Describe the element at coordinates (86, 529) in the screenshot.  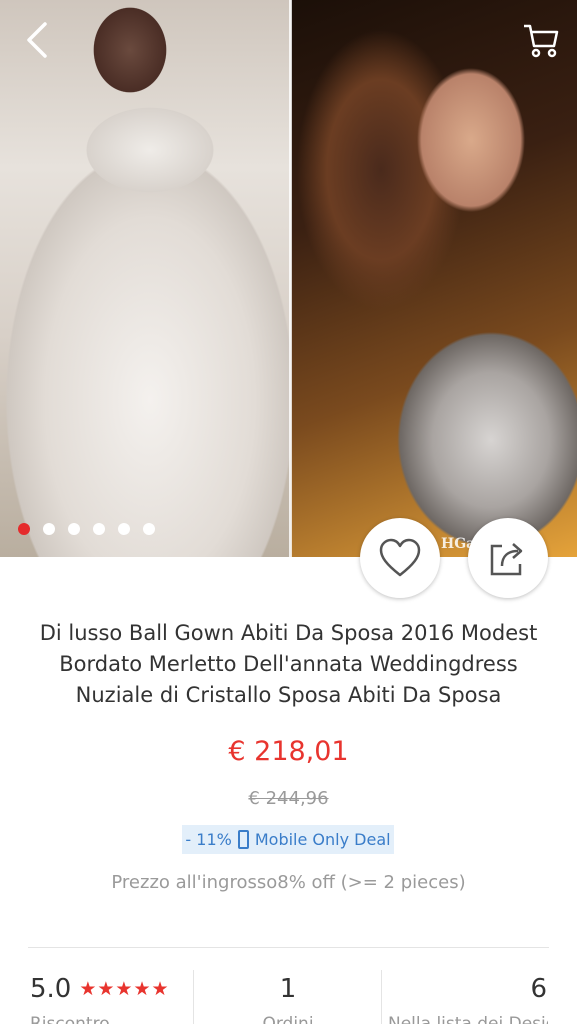
I see `gallery-pagination` at that location.